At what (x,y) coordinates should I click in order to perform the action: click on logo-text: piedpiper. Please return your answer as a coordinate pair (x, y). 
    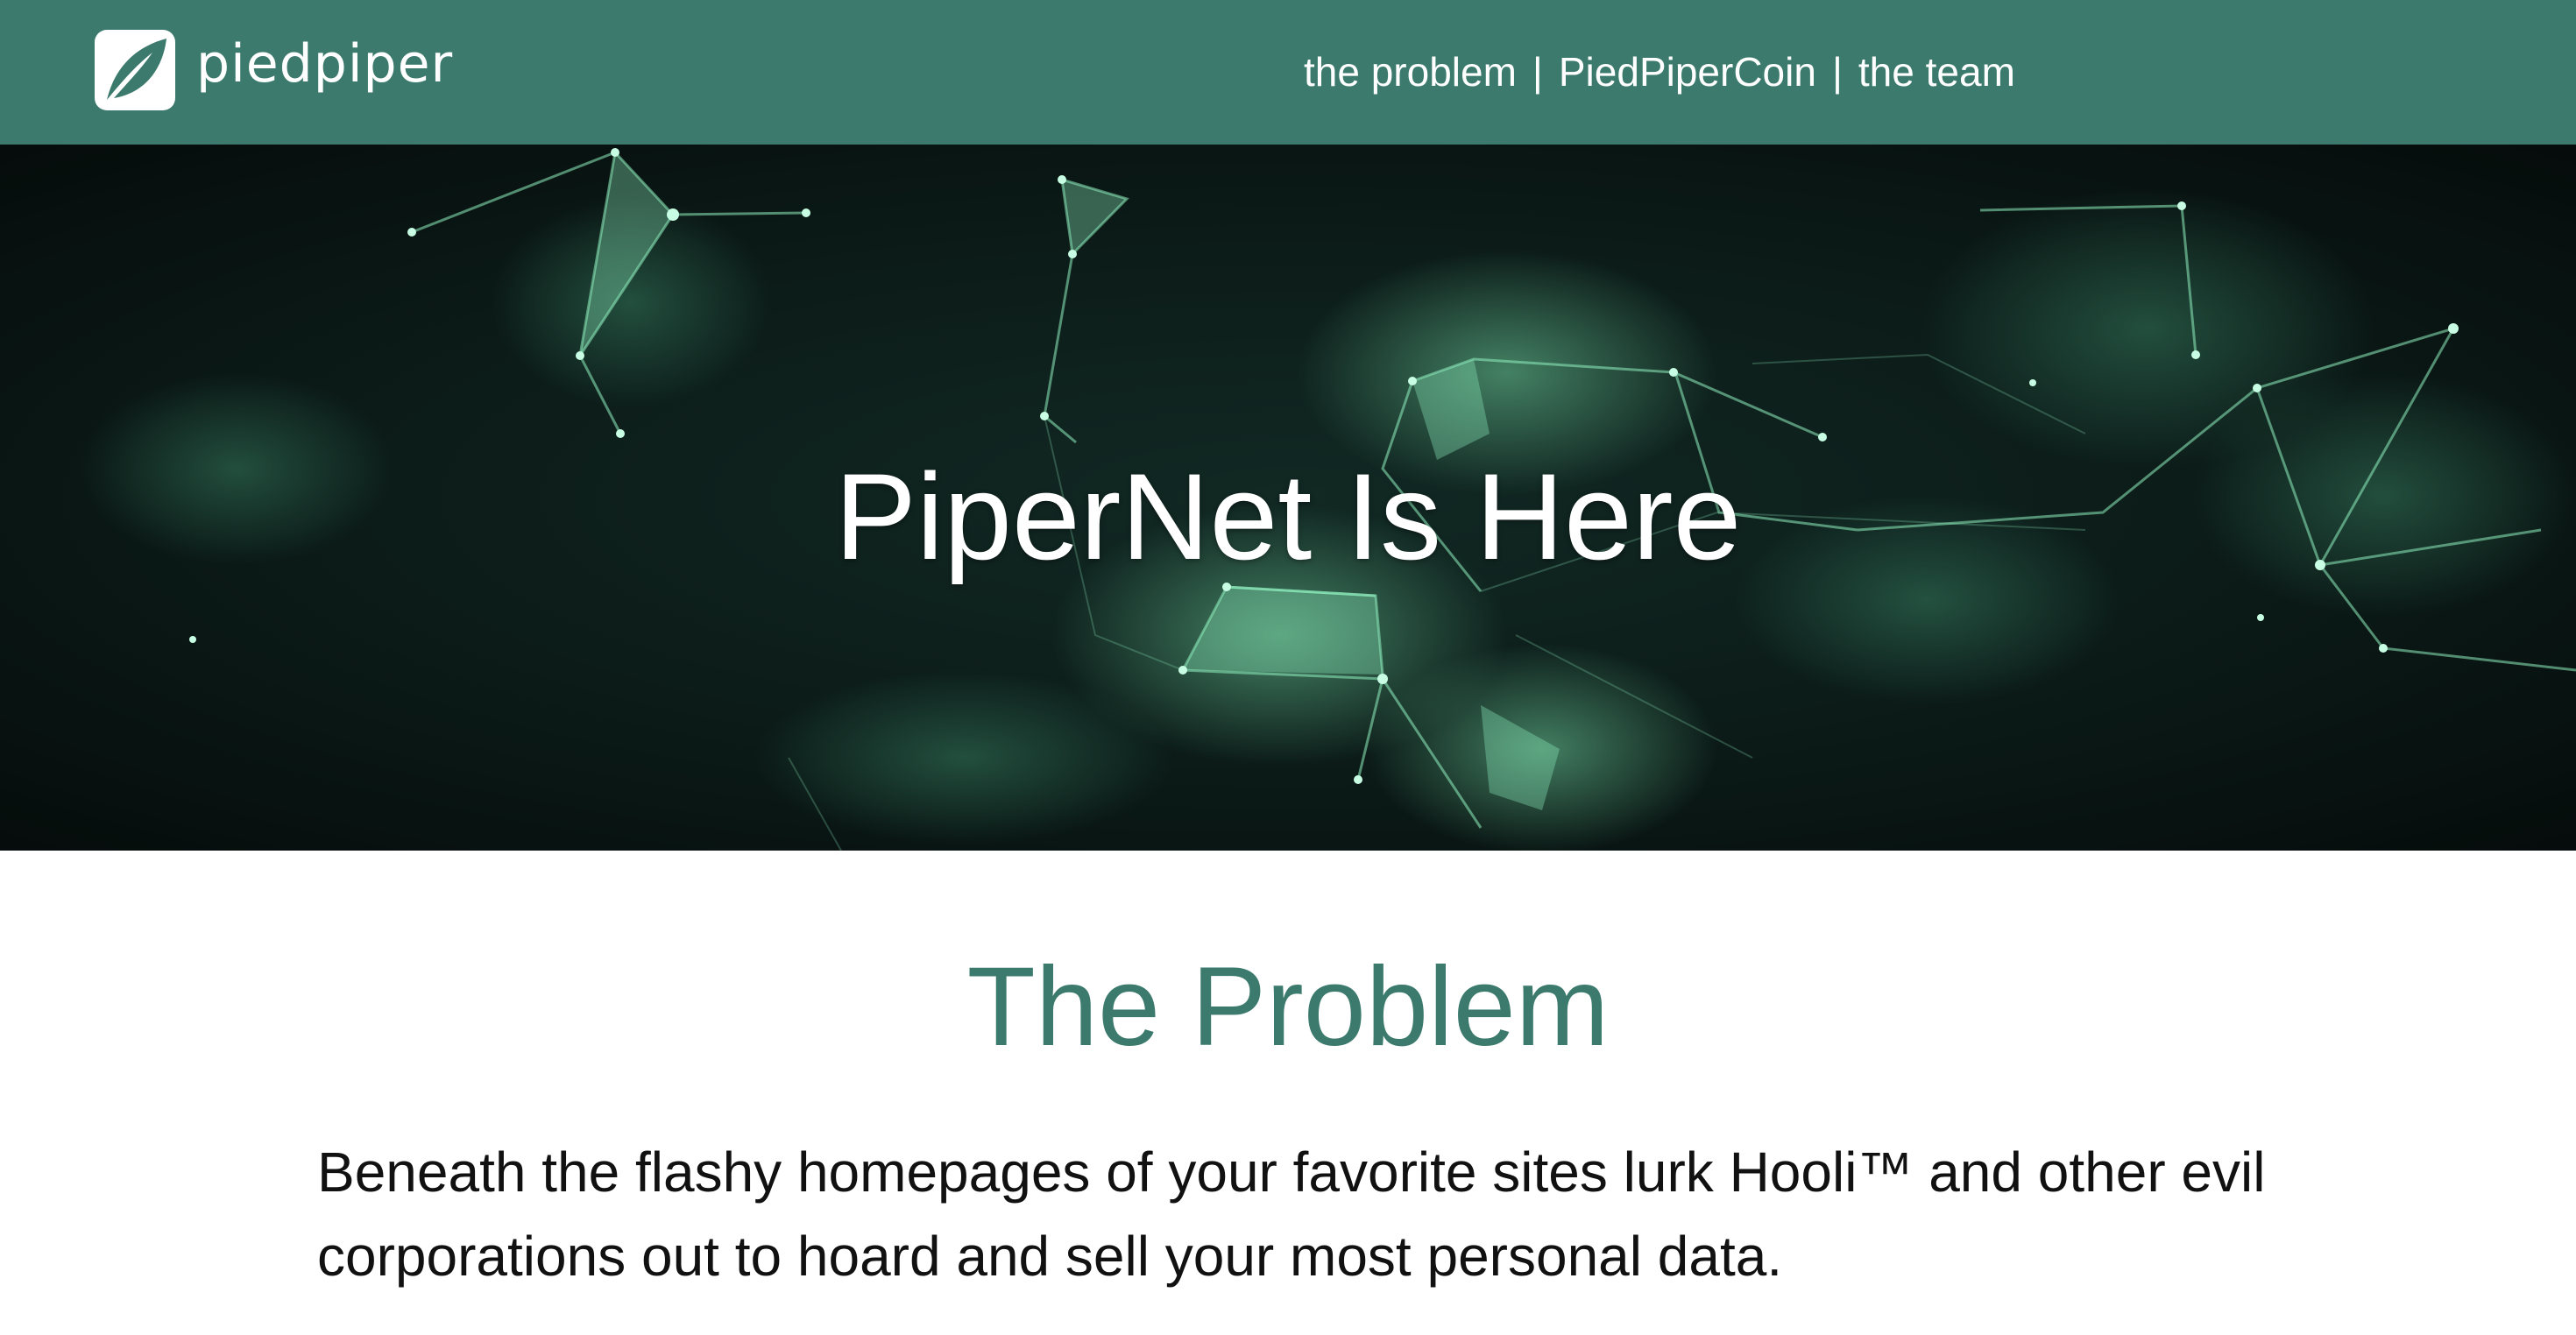
    Looking at the image, I should click on (325, 64).